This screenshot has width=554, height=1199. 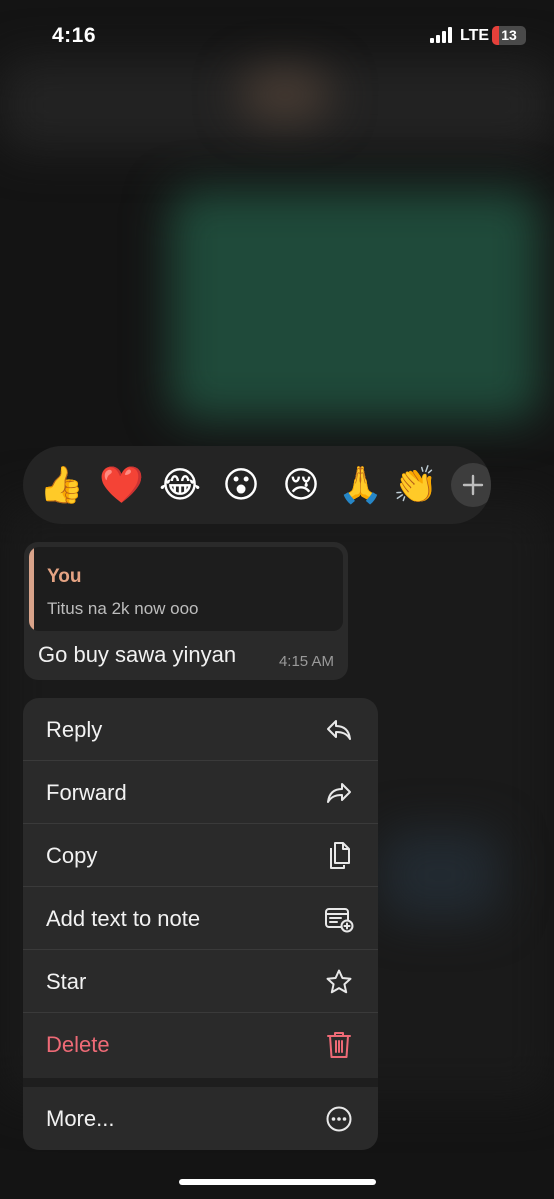 What do you see at coordinates (200, 729) in the screenshot?
I see `reply-menu-item: Reply` at bounding box center [200, 729].